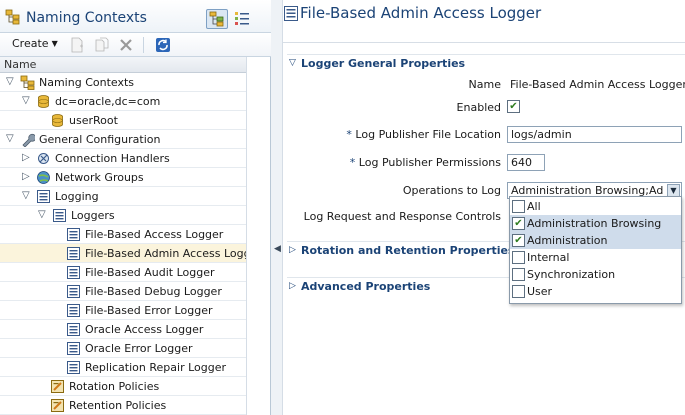 Image resolution: width=685 pixels, height=415 pixels. What do you see at coordinates (277, 207) in the screenshot?
I see `panel-splitter: ◀` at bounding box center [277, 207].